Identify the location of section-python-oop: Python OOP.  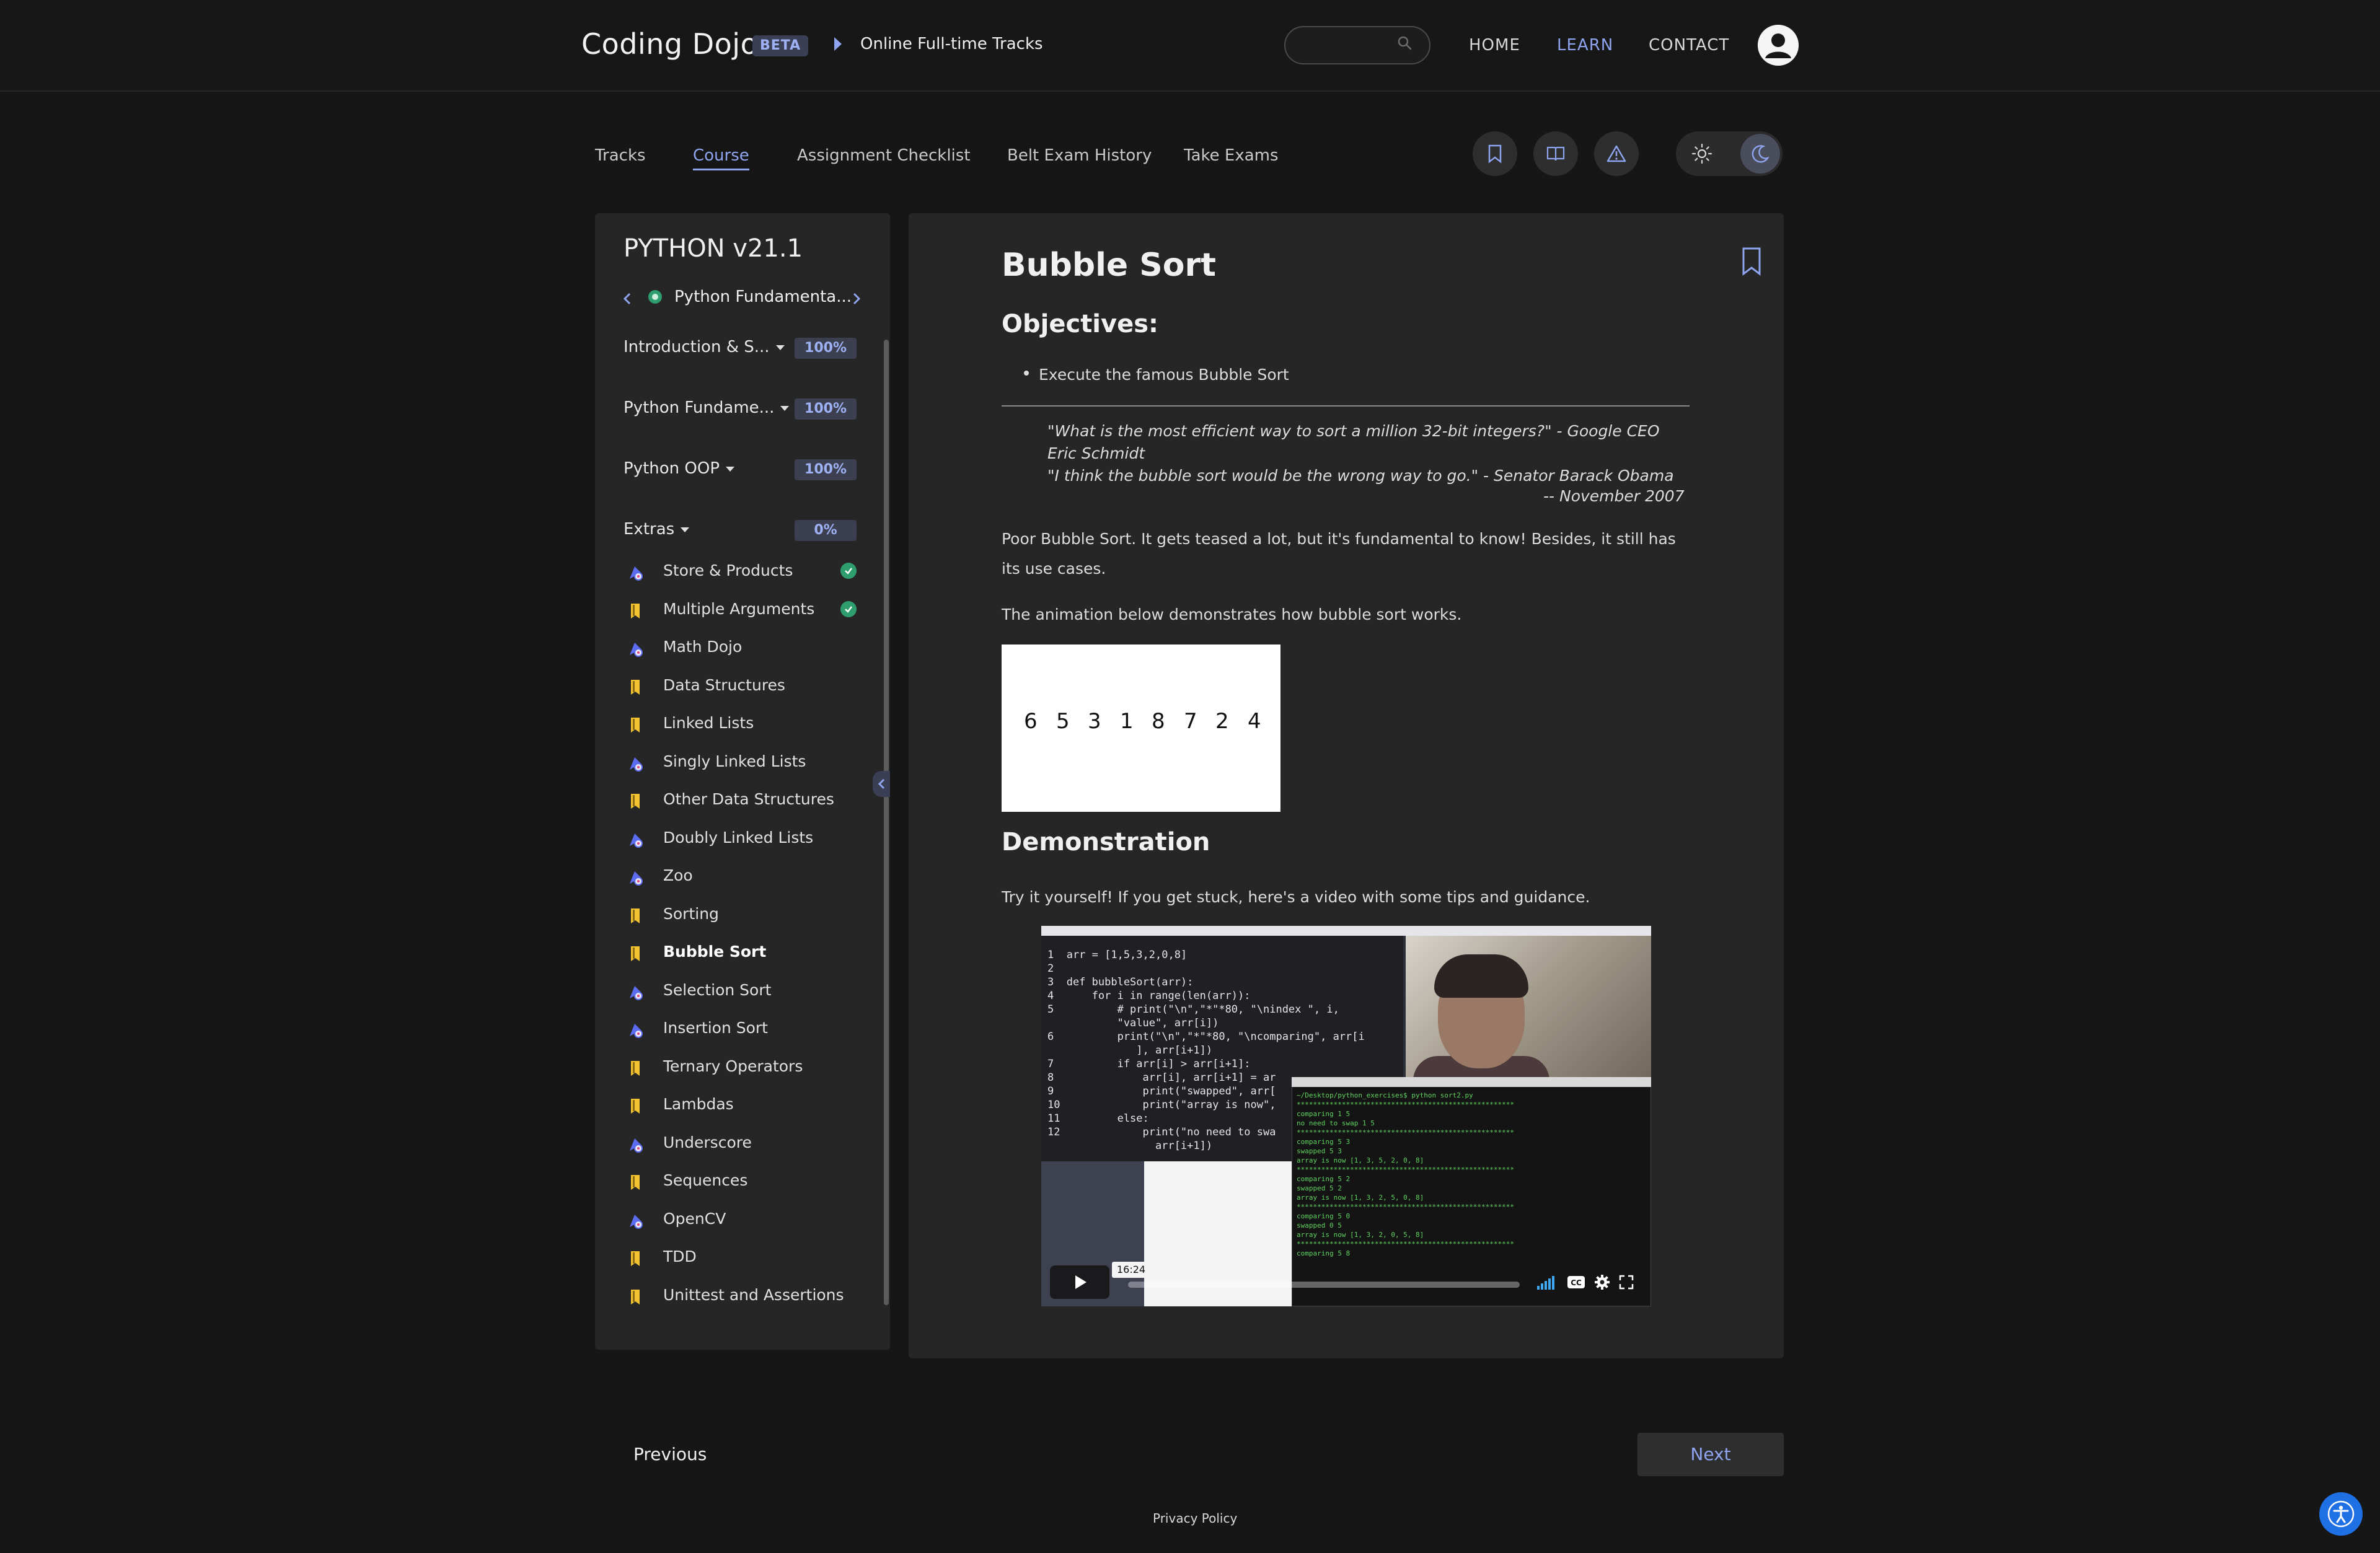
(679, 468).